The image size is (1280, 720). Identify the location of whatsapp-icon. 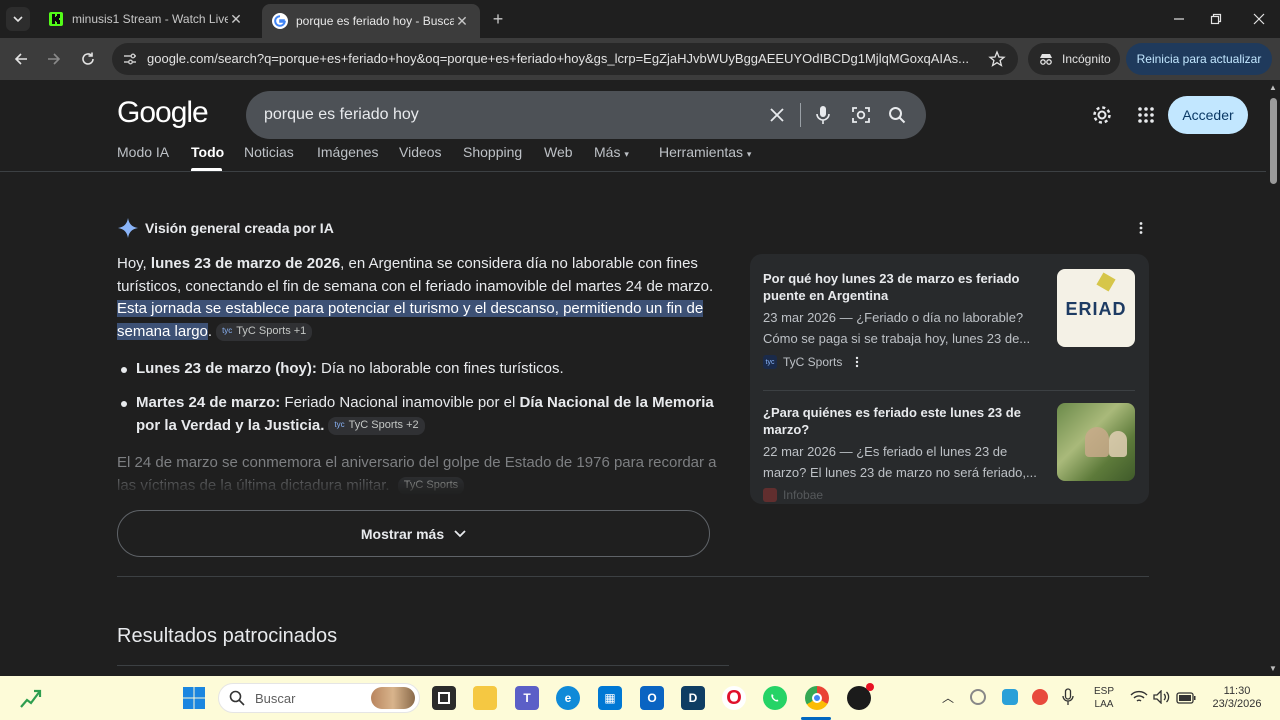
(775, 698).